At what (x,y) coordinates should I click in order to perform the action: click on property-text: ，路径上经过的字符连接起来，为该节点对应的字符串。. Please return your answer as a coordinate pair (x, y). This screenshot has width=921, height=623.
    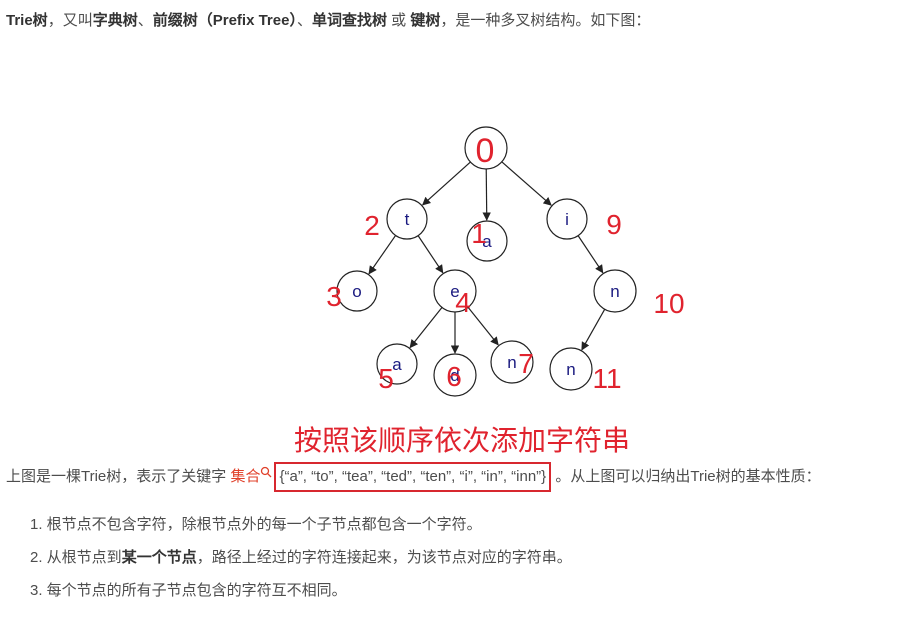
    Looking at the image, I should click on (384, 557).